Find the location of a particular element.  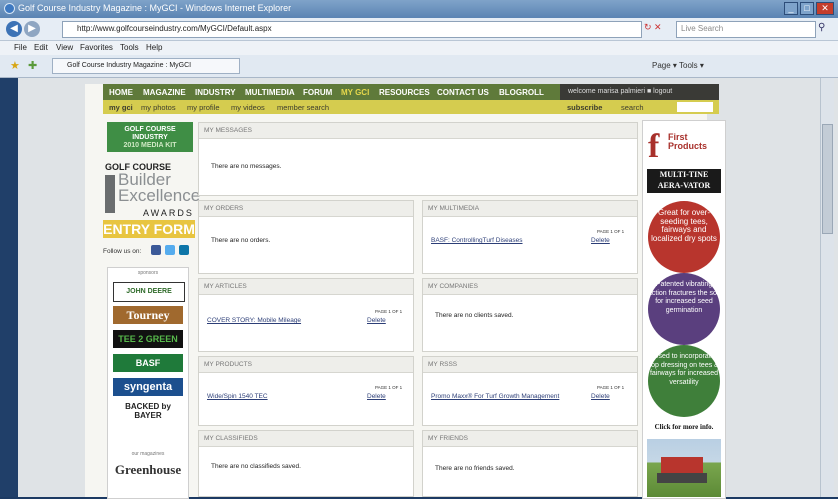

subnav-member-search: member search is located at coordinates (303, 107).